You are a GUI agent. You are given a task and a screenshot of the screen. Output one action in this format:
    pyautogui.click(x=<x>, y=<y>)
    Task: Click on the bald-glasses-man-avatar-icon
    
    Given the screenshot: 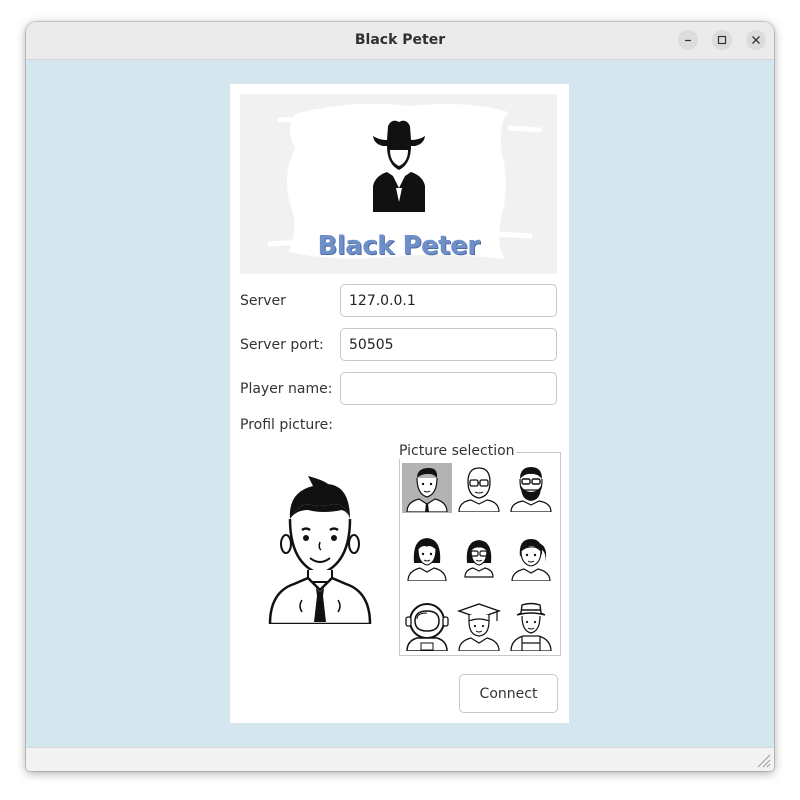 What is the action you would take?
    pyautogui.click(x=479, y=489)
    